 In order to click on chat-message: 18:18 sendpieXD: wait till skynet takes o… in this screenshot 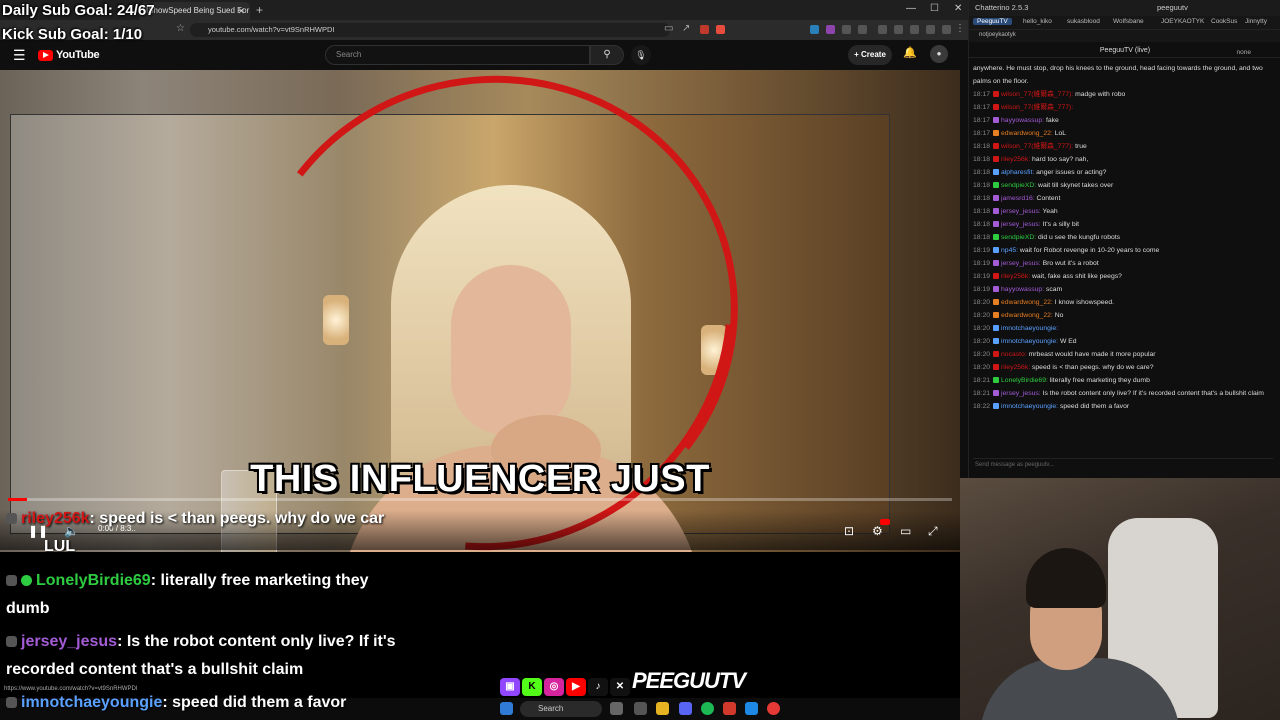, I will do `click(1123, 185)`.